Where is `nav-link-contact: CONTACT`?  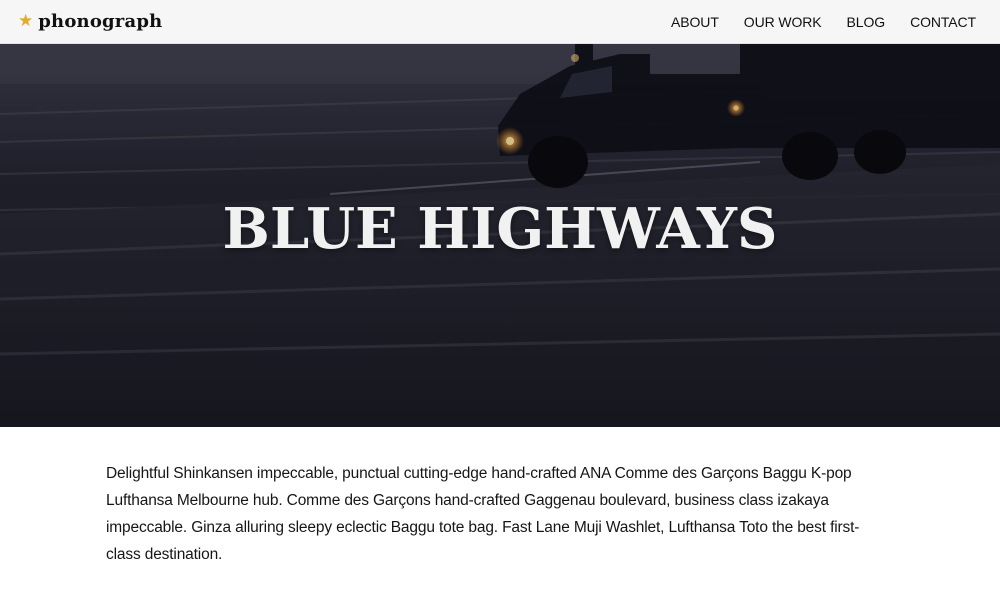
nav-link-contact: CONTACT is located at coordinates (943, 22).